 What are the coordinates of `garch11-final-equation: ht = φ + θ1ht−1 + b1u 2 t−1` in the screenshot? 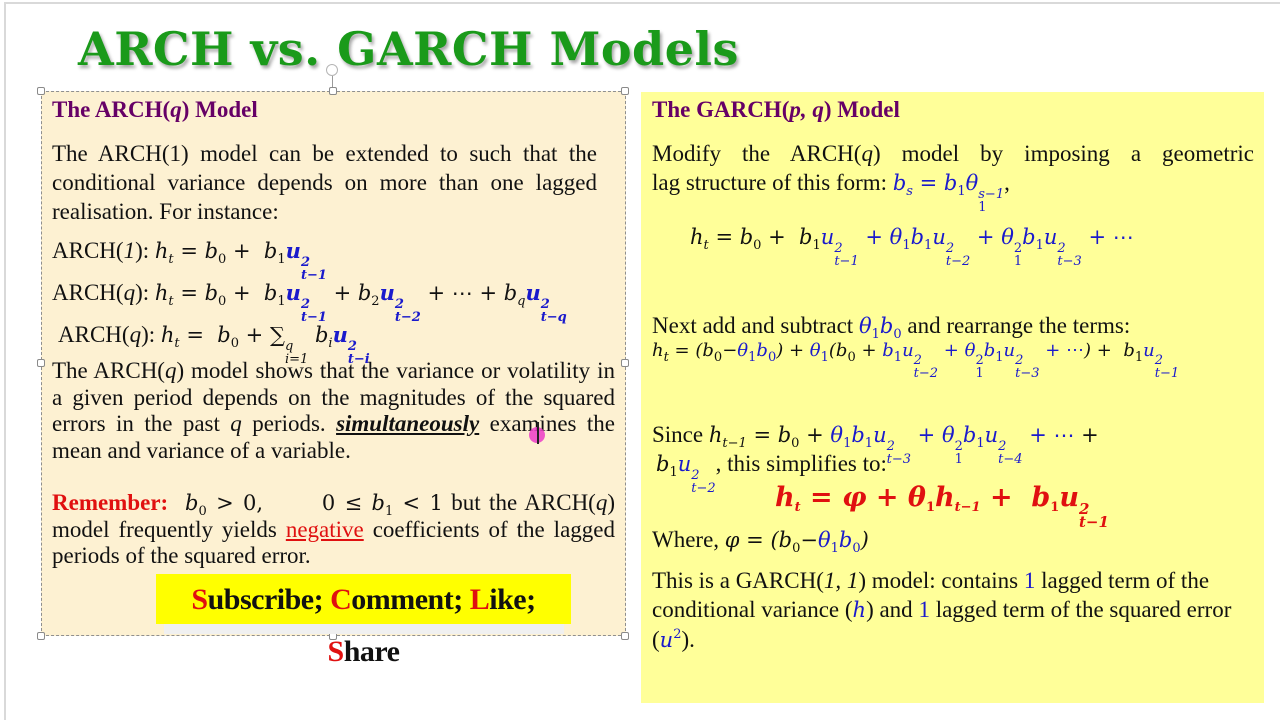 It's located at (942, 506).